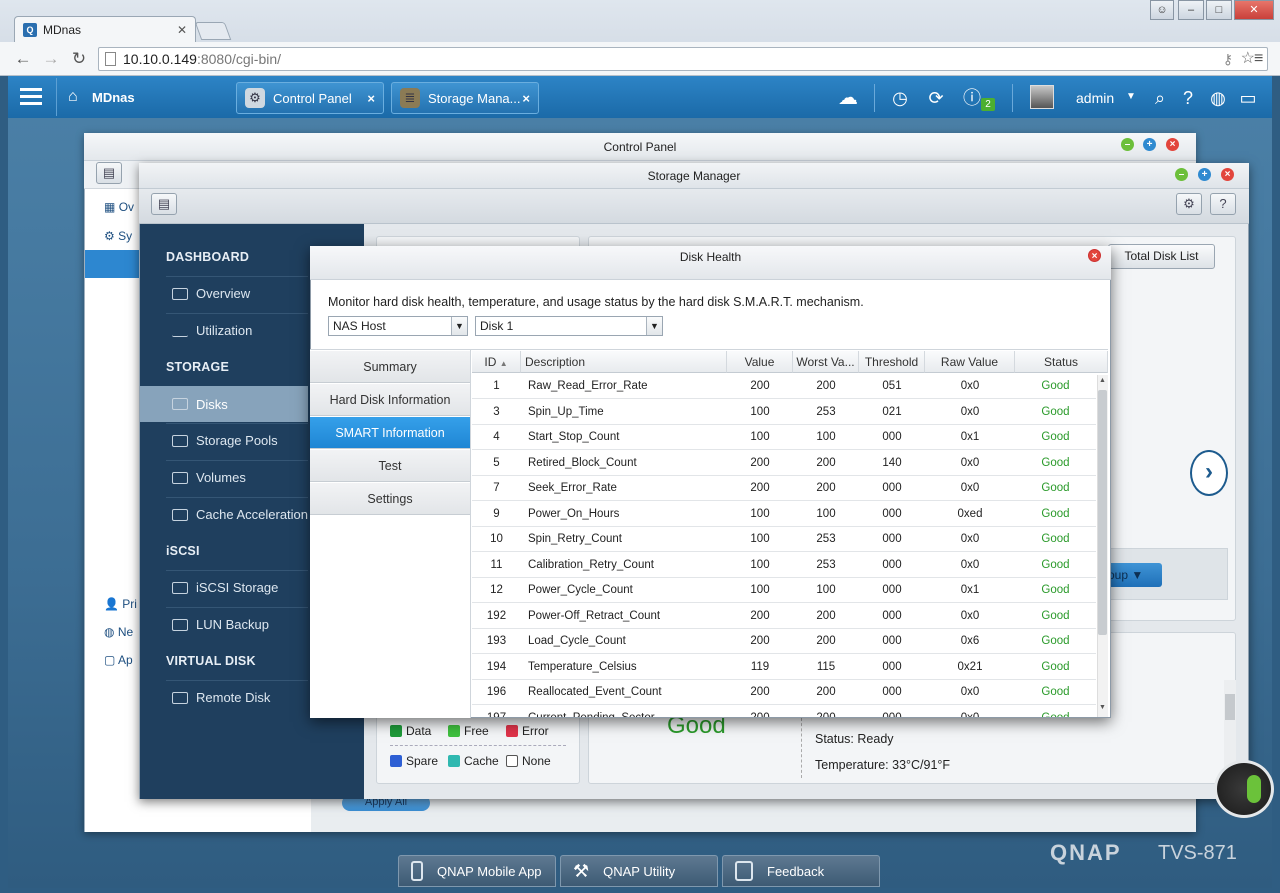 This screenshot has height=893, width=1280. I want to click on tab-smart-information: SMART Information, so click(390, 433).